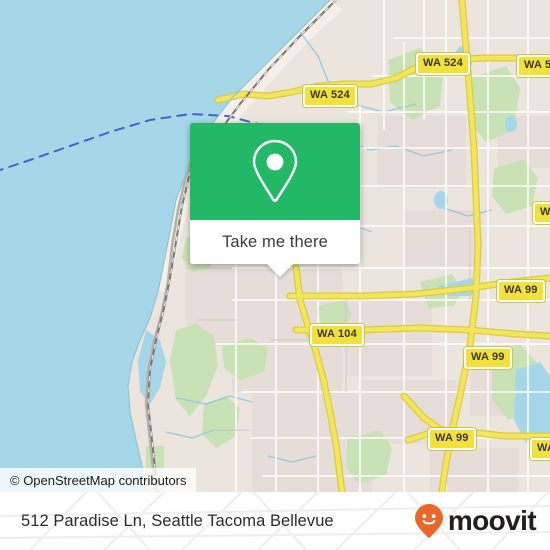  I want to click on attribution-text: © OpenStreetMap contributors, so click(98, 480).